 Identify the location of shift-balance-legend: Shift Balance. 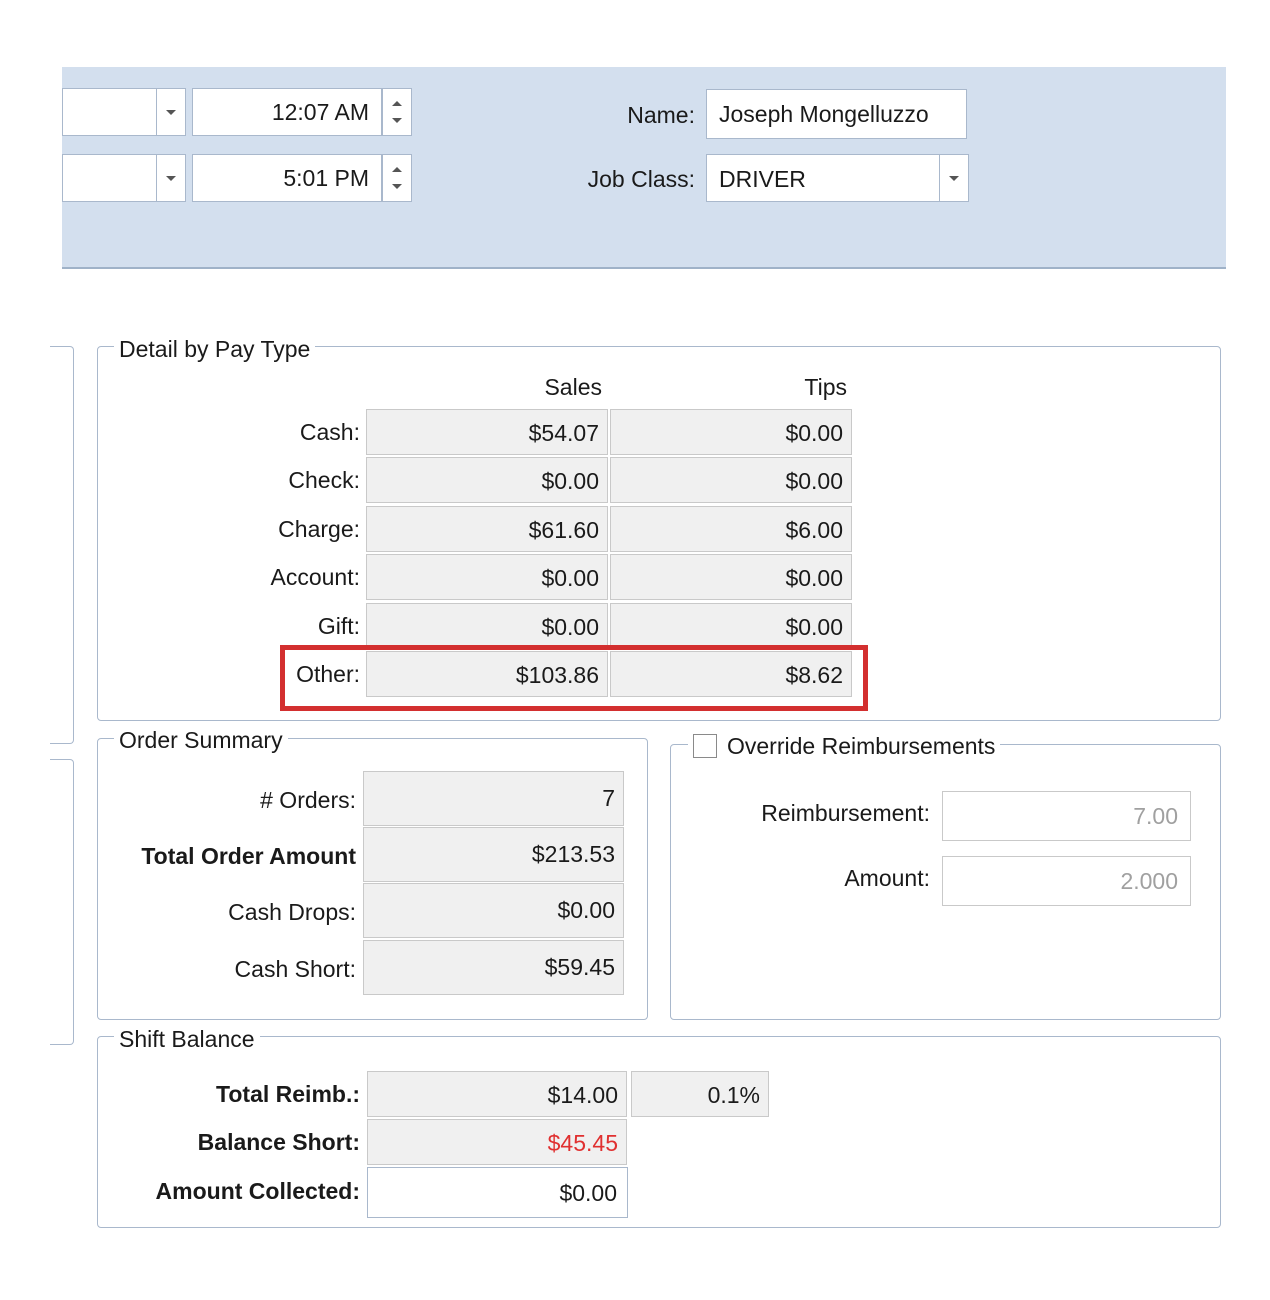
(187, 1039).